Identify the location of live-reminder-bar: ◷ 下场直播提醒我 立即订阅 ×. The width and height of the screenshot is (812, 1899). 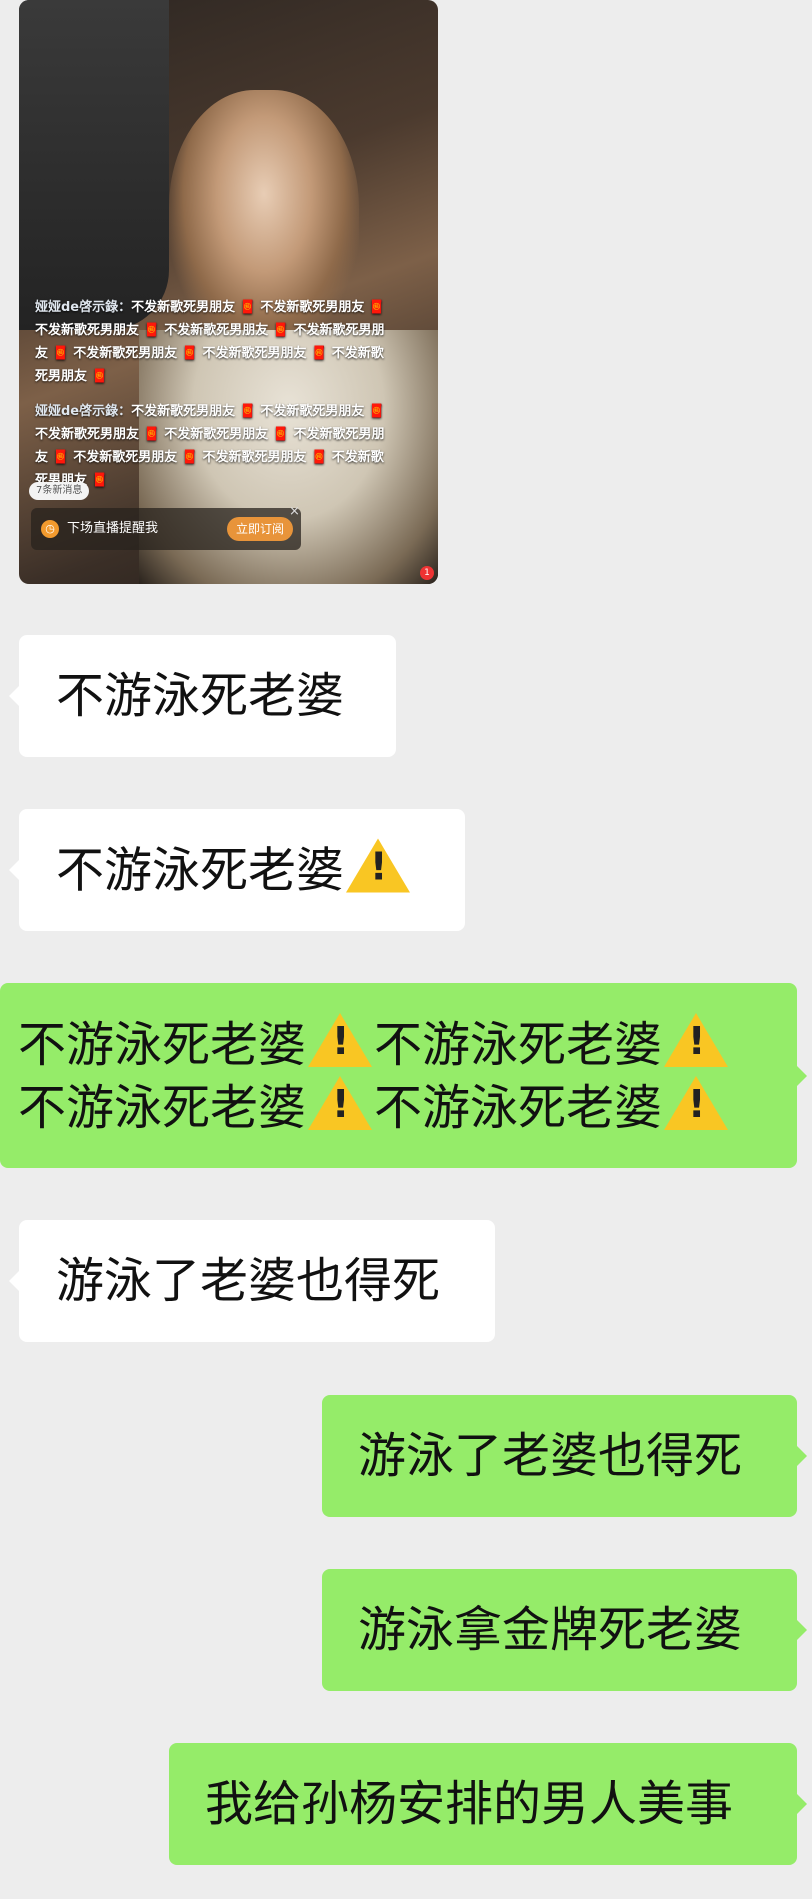
(166, 527).